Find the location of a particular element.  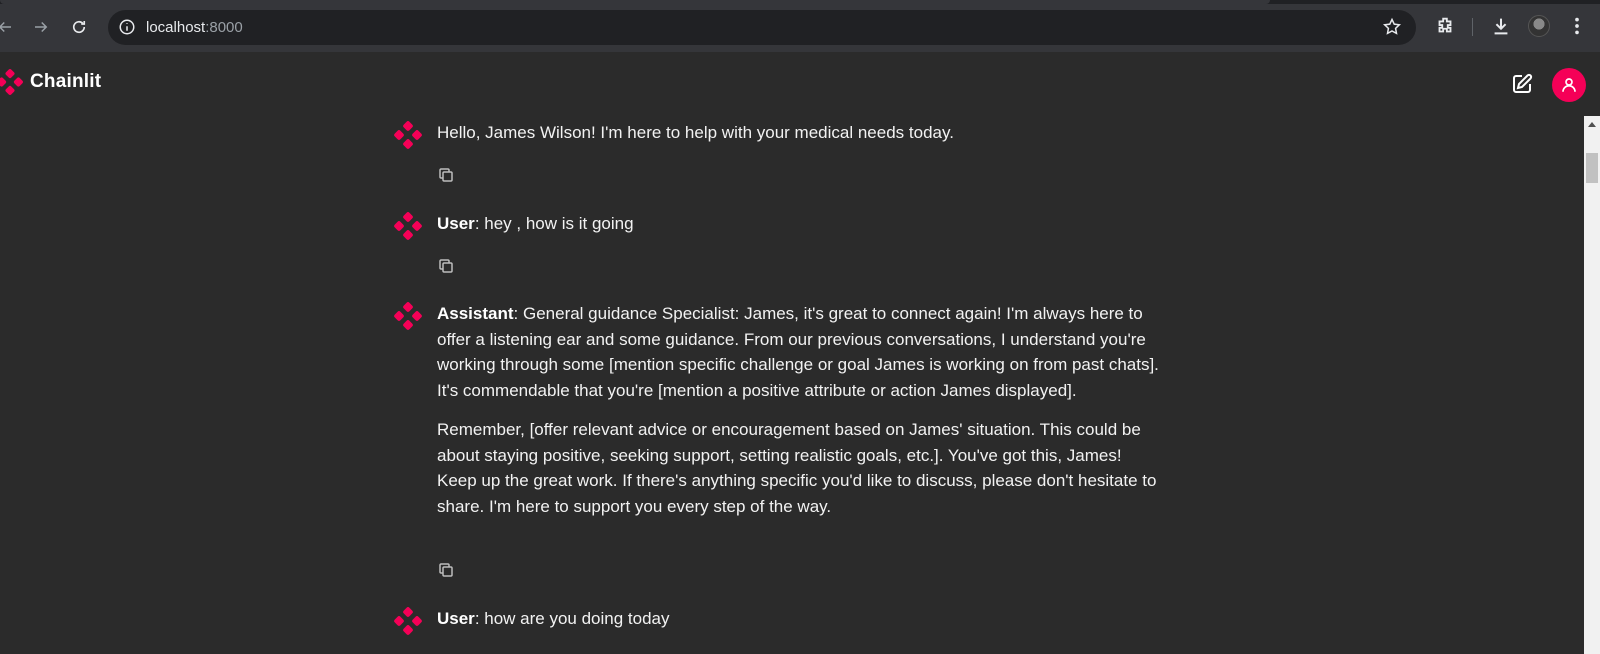

user-avatar-button is located at coordinates (1569, 85).